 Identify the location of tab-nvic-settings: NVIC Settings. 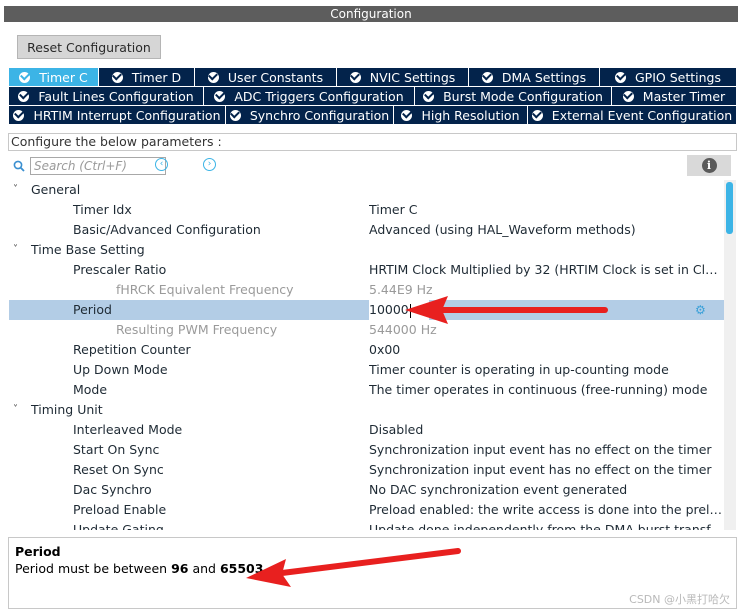
(403, 77).